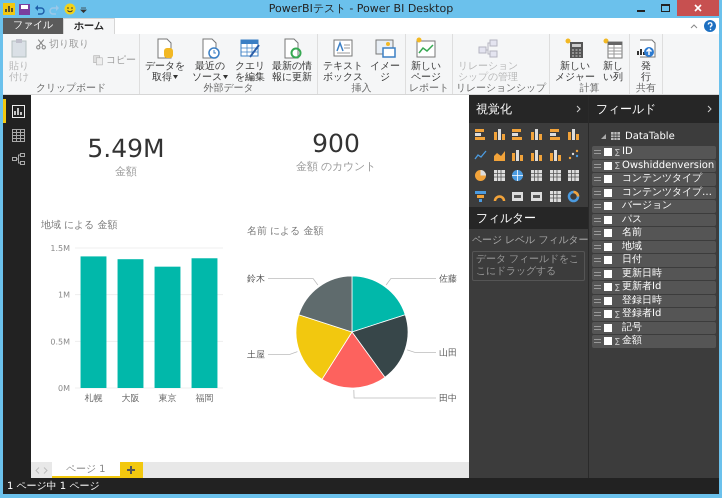 The height and width of the screenshot is (498, 722). Describe the element at coordinates (654, 152) in the screenshot. I see `field-item: ID` at that location.